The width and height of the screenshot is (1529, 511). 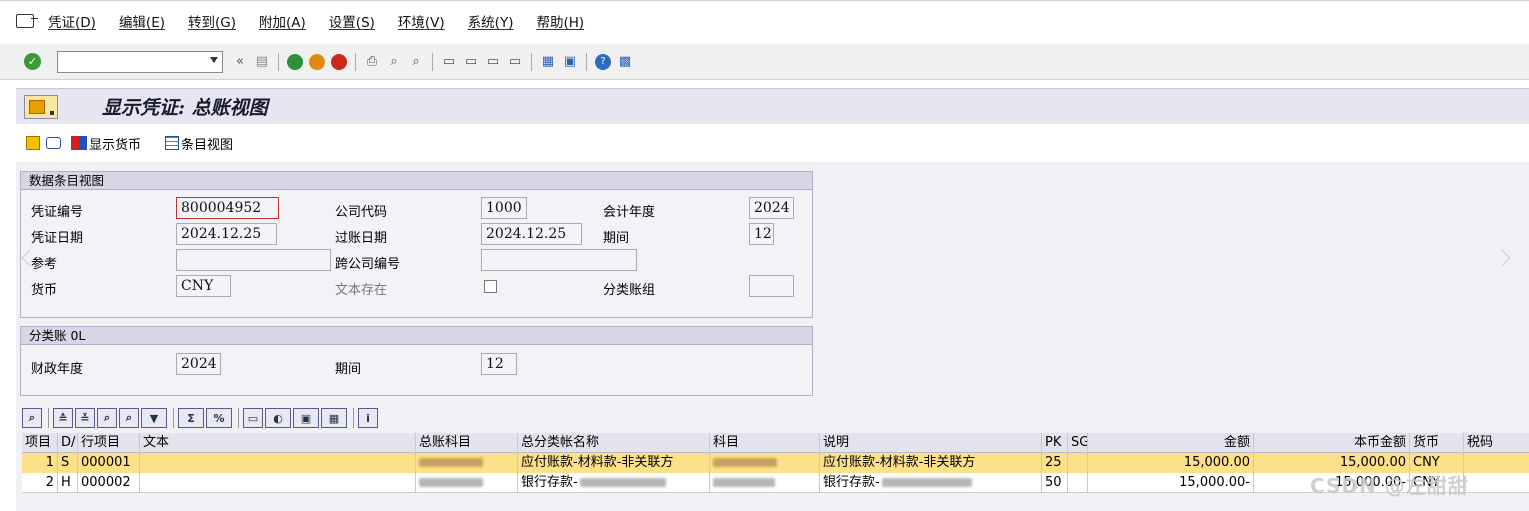 What do you see at coordinates (27, 20) in the screenshot?
I see `menu-toggle-icon` at bounding box center [27, 20].